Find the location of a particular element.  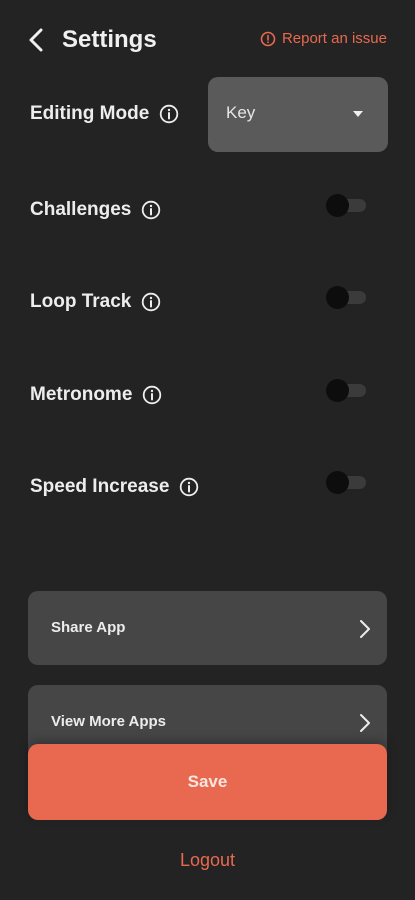

view-more-apps-label: View More Apps is located at coordinates (109, 721).